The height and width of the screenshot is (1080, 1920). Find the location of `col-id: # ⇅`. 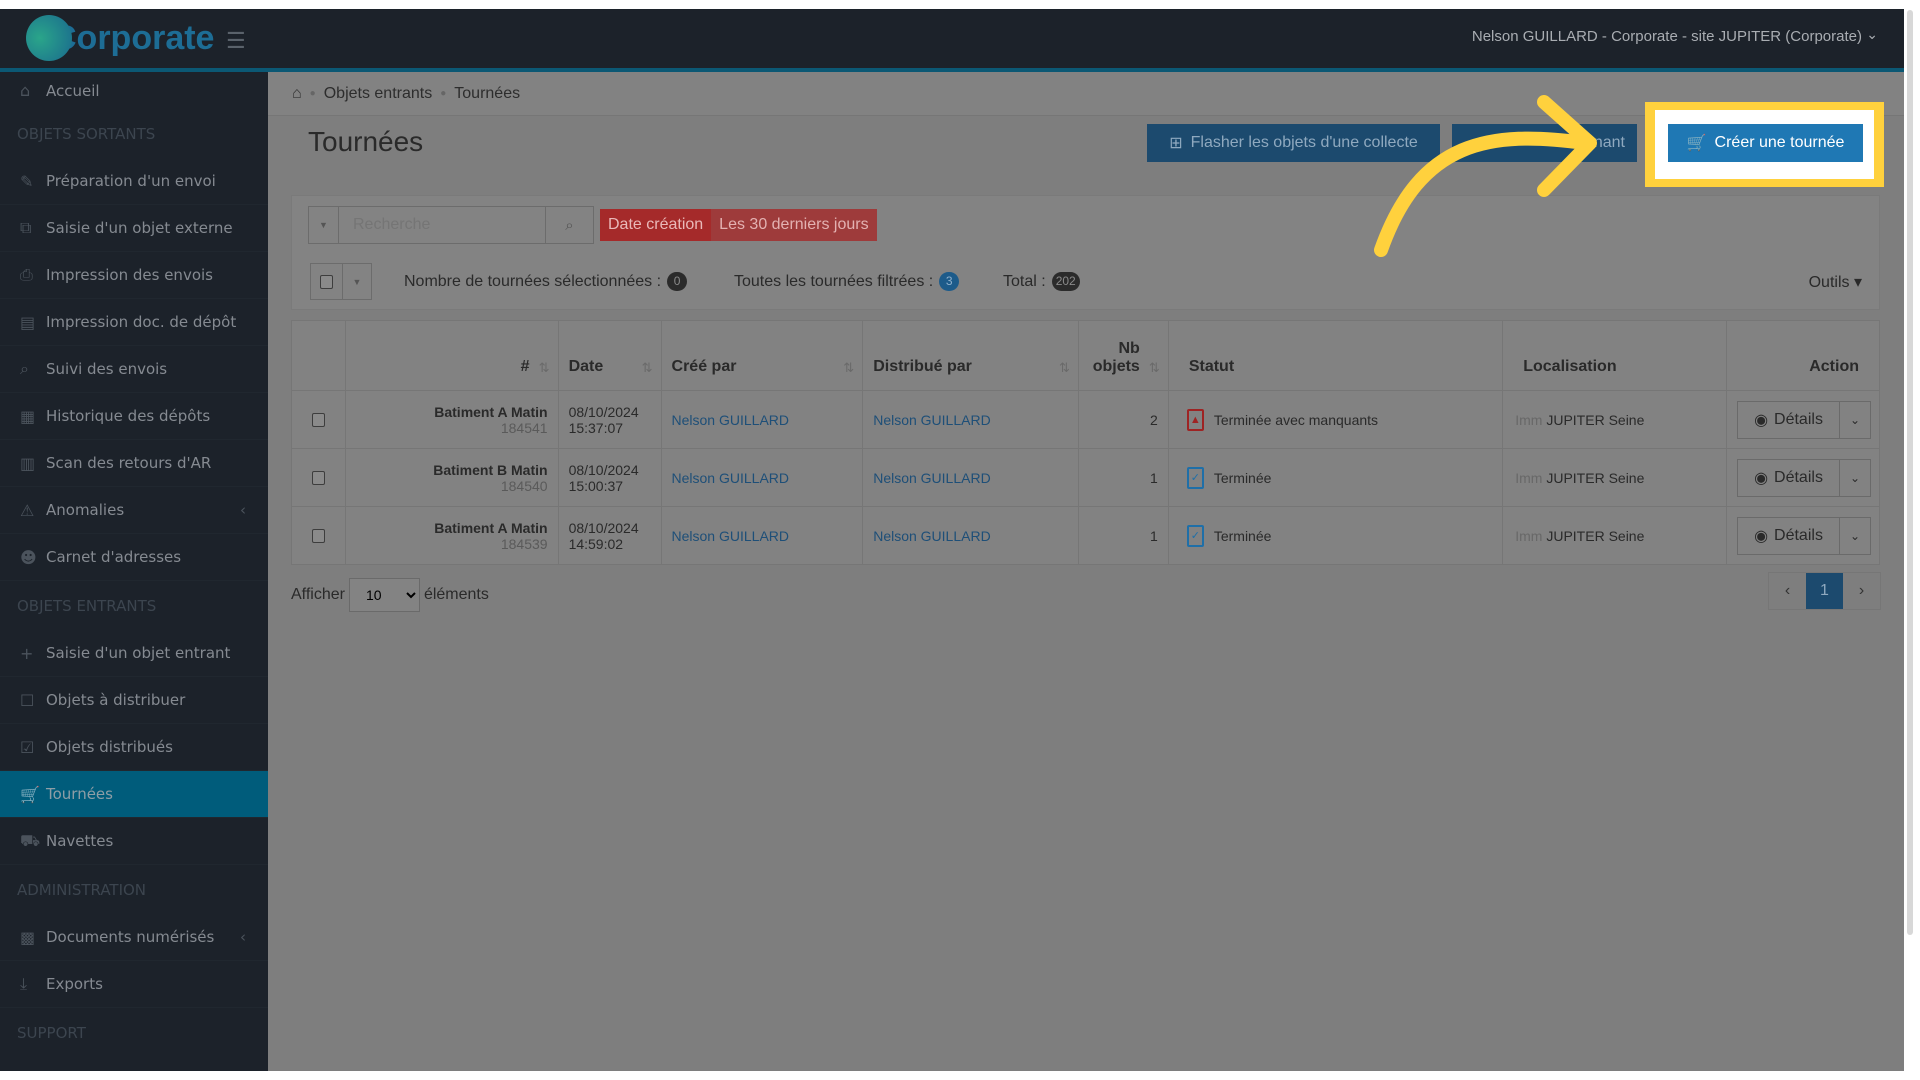

col-id: # ⇅ is located at coordinates (451, 355).